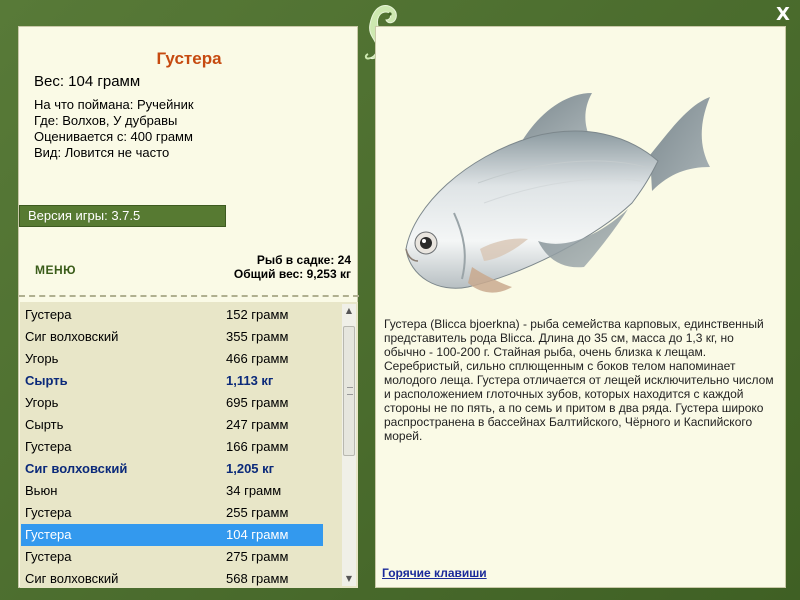 The width and height of the screenshot is (800, 600). Describe the element at coordinates (114, 104) in the screenshot. I see `fish-bait: На что поймана: Ручейник` at that location.